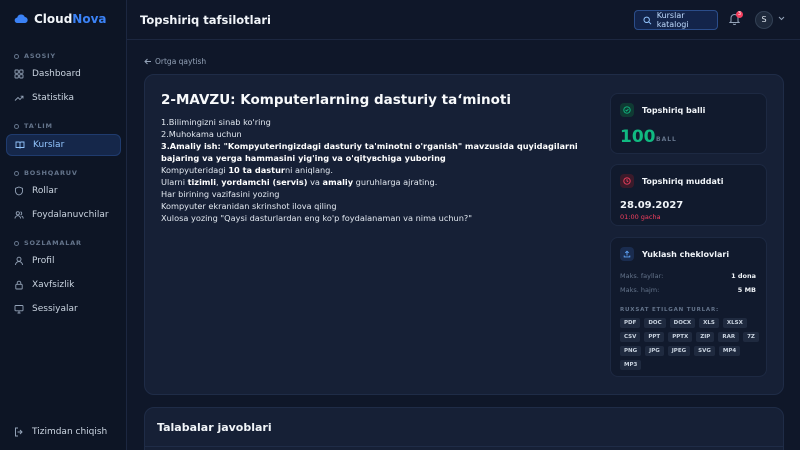 The image size is (800, 450). Describe the element at coordinates (631, 365) in the screenshot. I see `file-type-chip: MP3` at that location.